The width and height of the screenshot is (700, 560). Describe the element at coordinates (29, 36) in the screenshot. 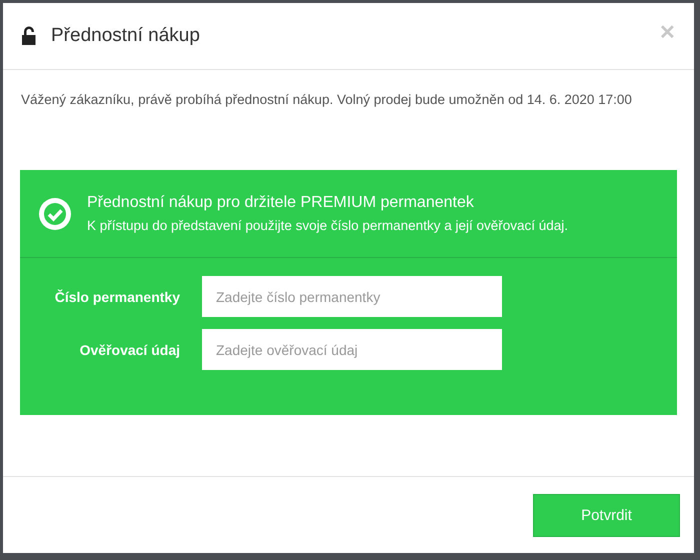

I see `lock-icon` at that location.